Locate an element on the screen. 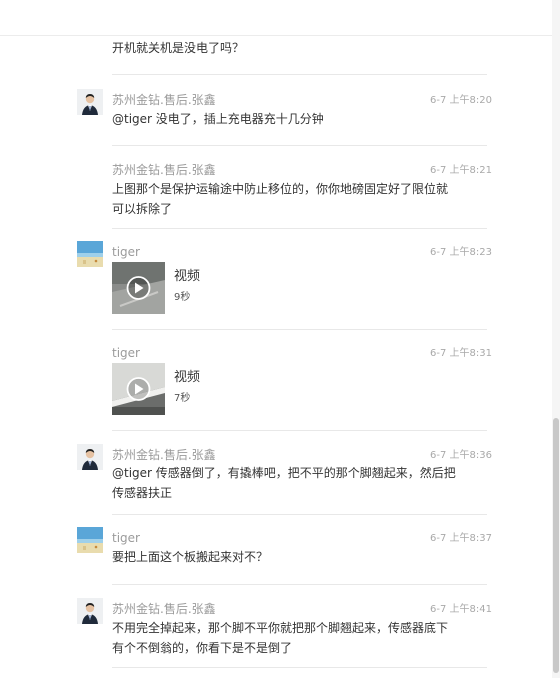  message-time: 6-7 上午8:20 is located at coordinates (461, 100).